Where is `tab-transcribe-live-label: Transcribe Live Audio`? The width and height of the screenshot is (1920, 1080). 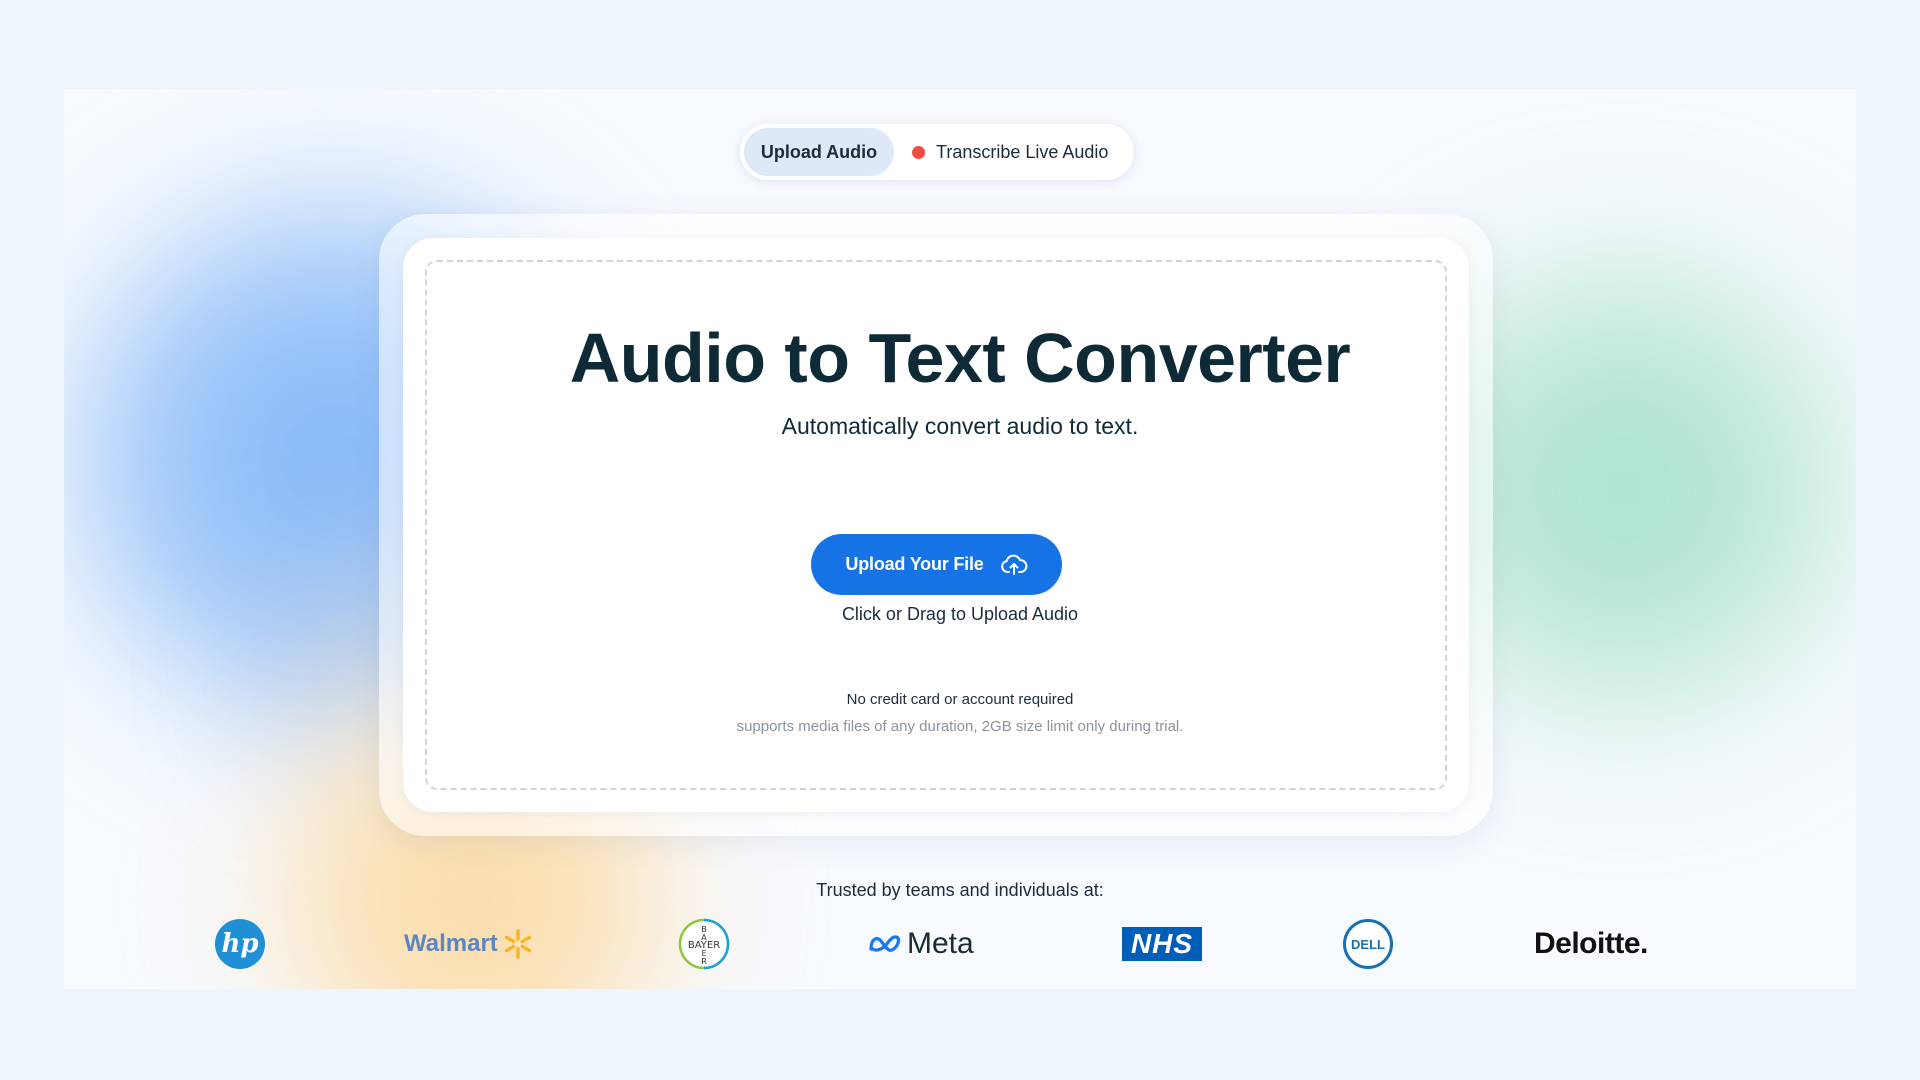
tab-transcribe-live-label: Transcribe Live Audio is located at coordinates (1022, 151).